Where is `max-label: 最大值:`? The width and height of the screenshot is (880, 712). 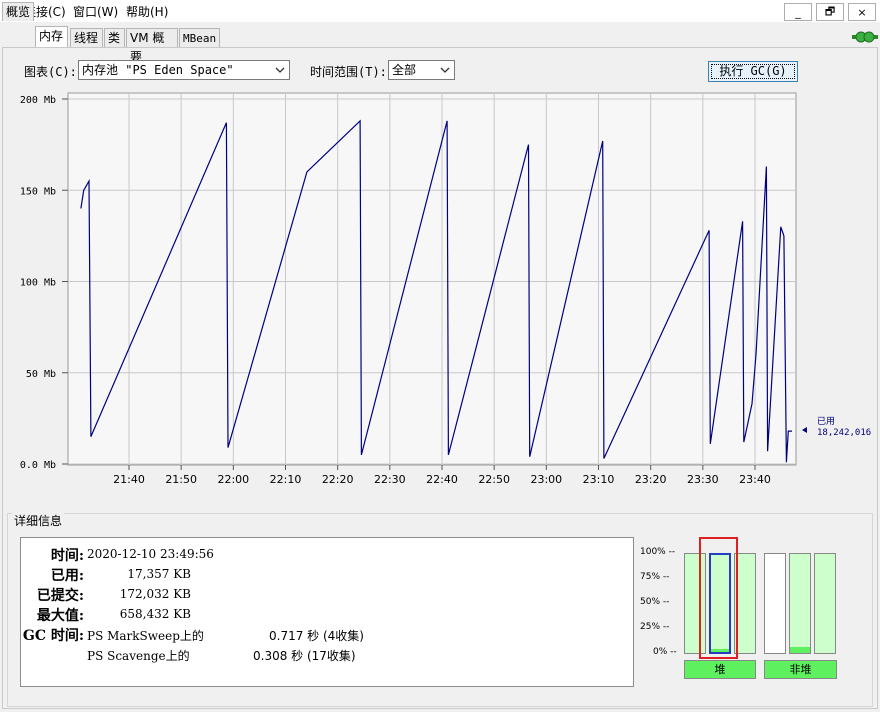
max-label: 最大值: is located at coordinates (60, 616).